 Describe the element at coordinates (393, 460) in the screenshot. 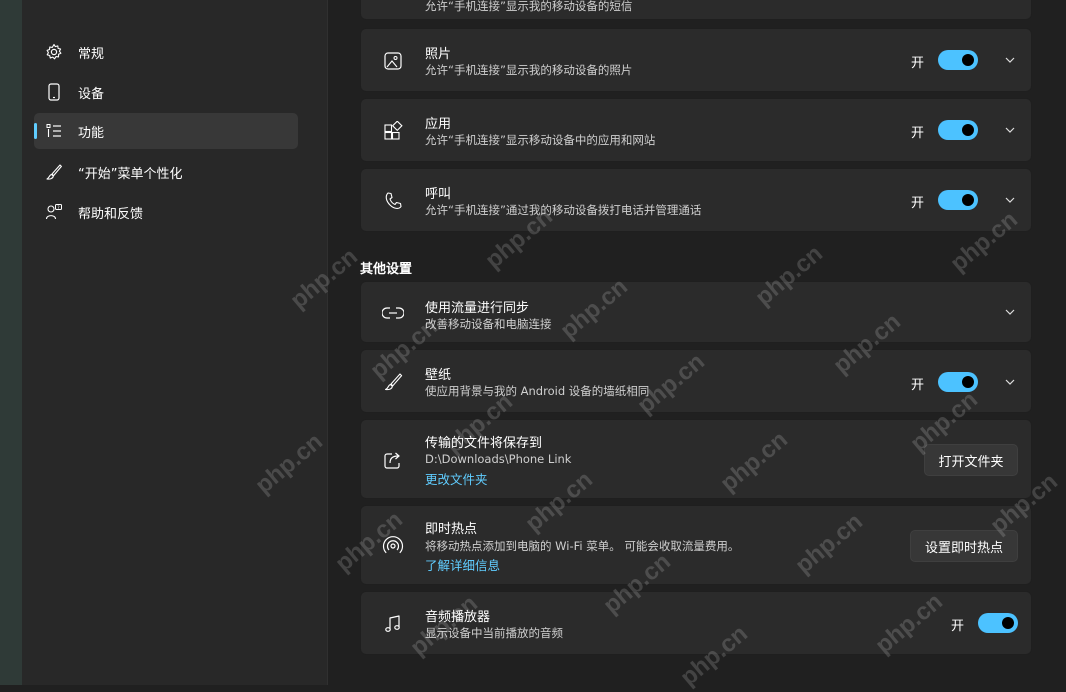

I see `share-icon` at that location.